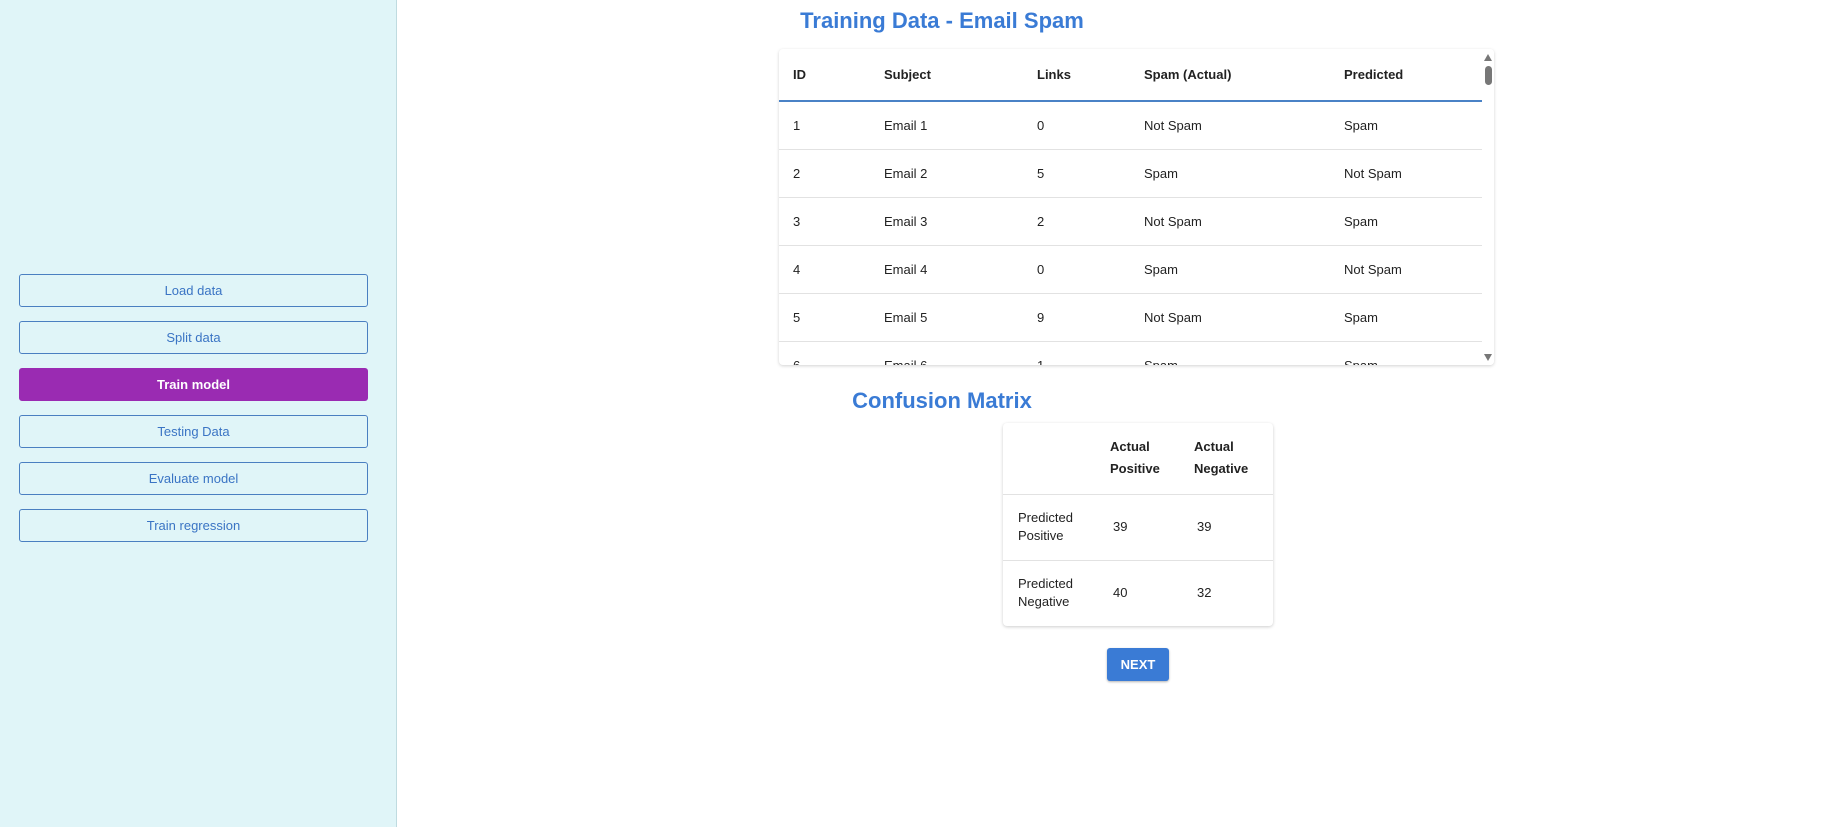  Describe the element at coordinates (824, 317) in the screenshot. I see `cell-id: 5` at that location.